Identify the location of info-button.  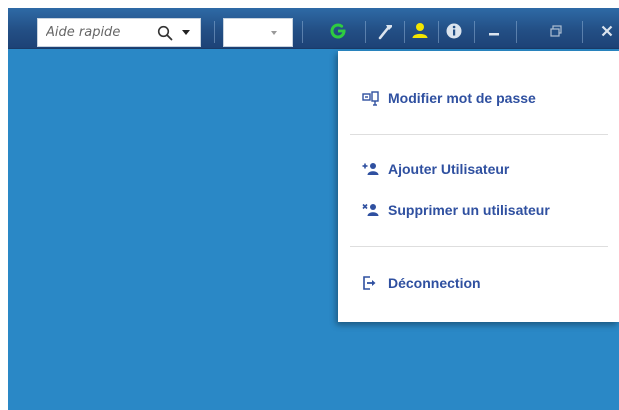
(454, 31).